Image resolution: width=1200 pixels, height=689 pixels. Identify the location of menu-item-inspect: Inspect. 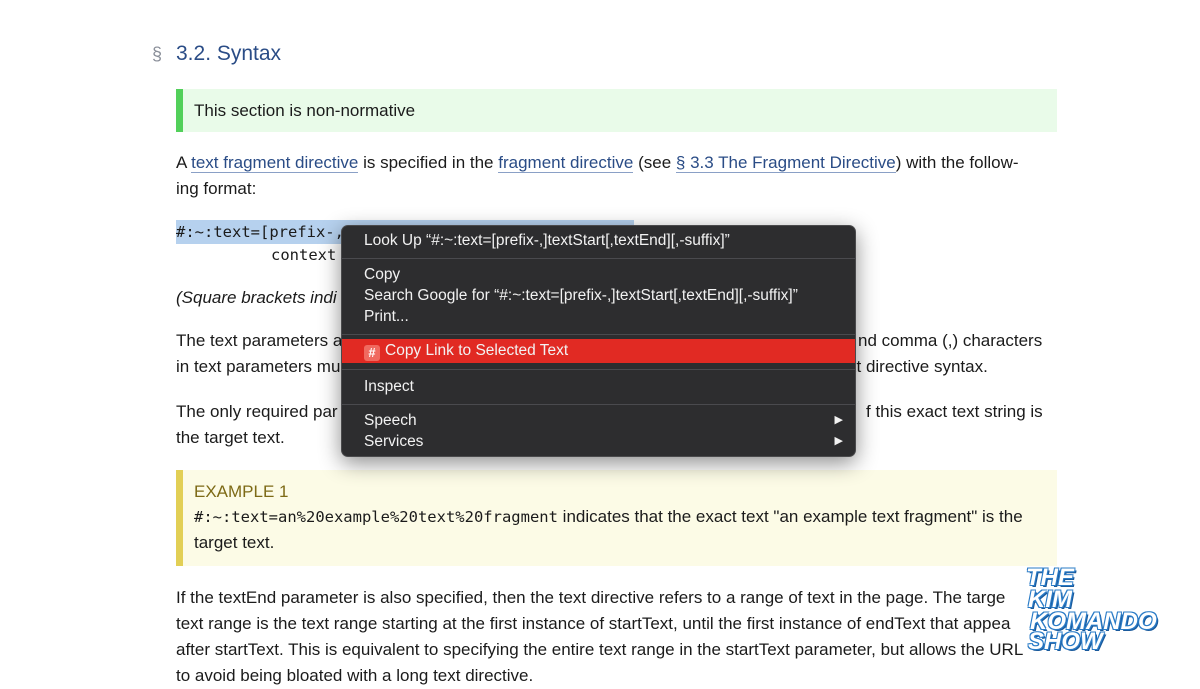
(598, 386).